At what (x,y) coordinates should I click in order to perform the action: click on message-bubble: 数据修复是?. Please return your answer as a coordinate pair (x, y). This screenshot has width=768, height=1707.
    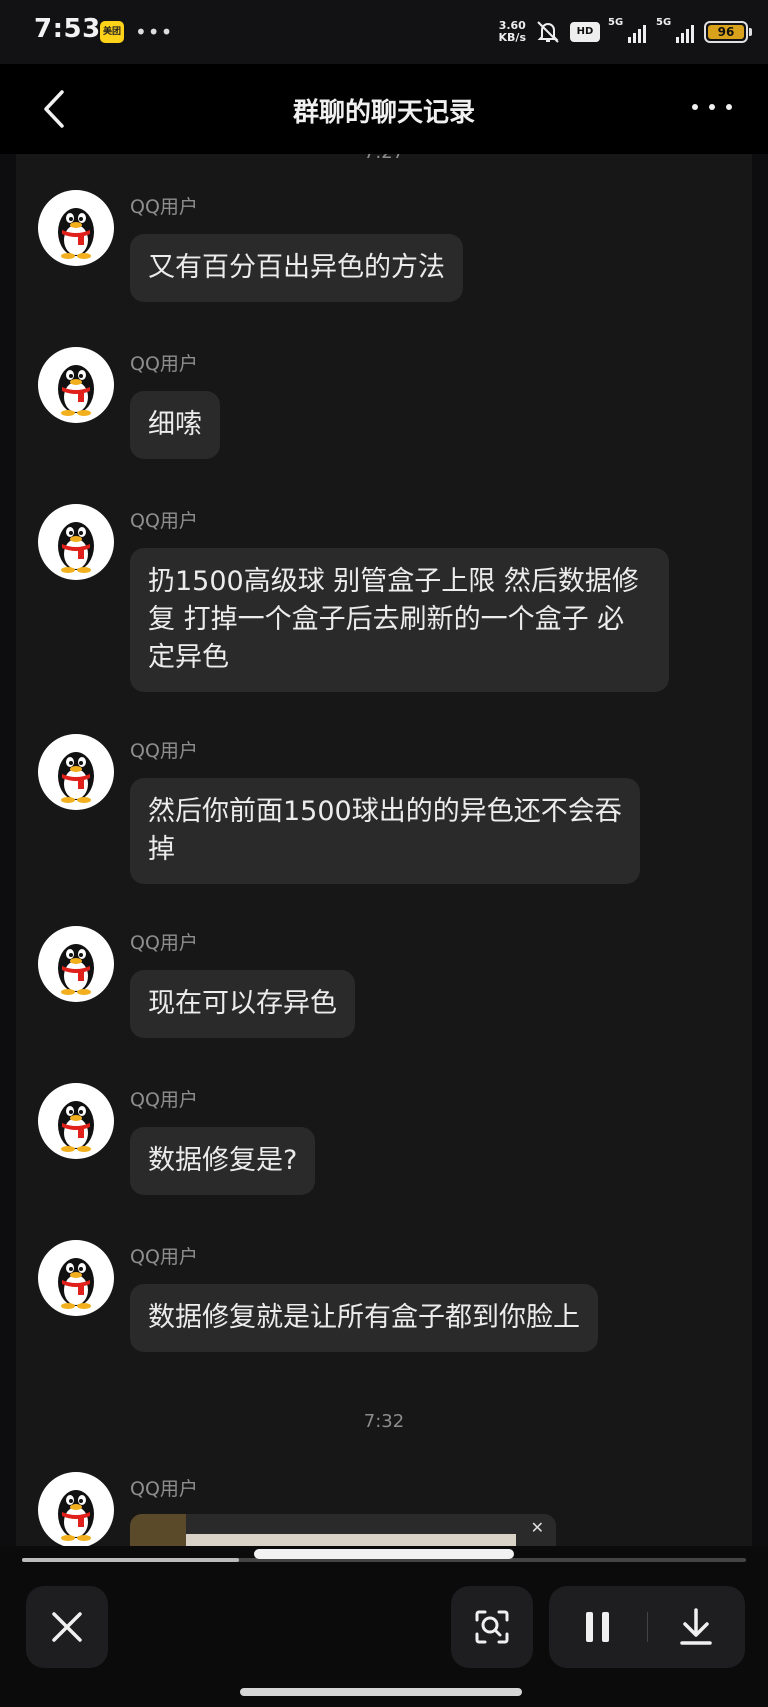
    Looking at the image, I should click on (223, 1161).